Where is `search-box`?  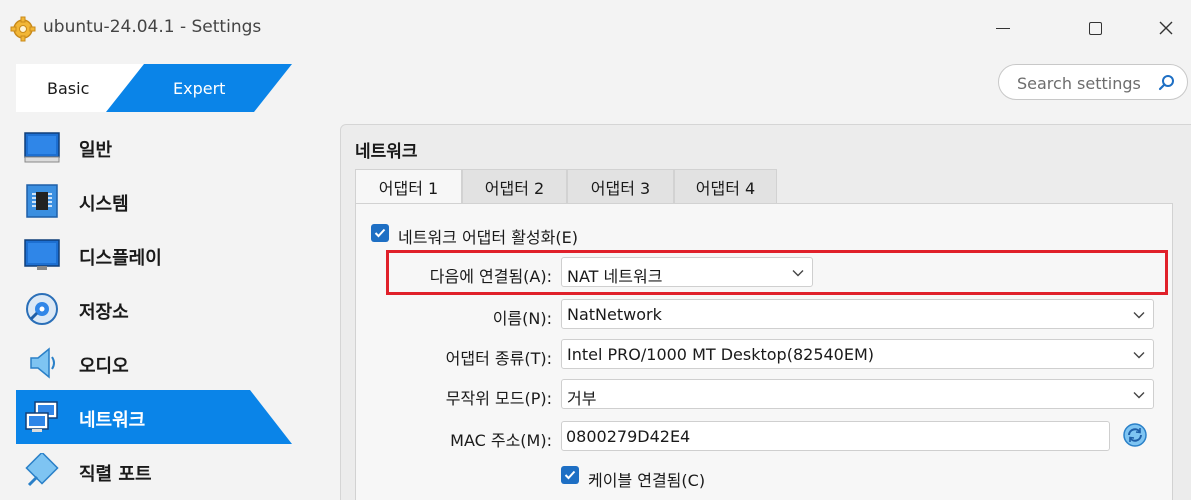
search-box is located at coordinates (1093, 82).